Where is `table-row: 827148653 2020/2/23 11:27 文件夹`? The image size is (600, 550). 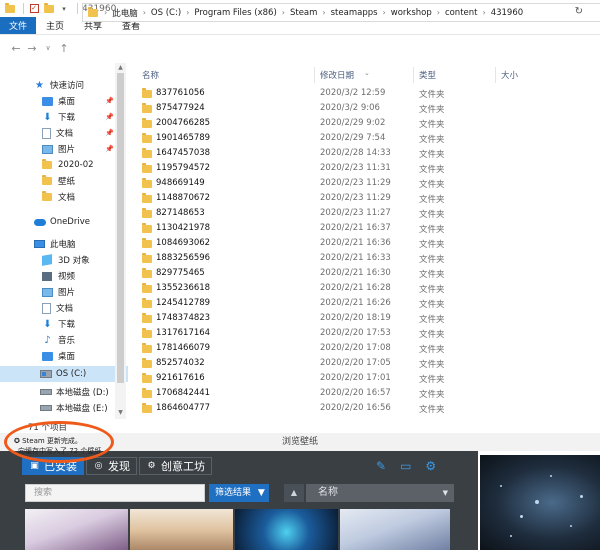 table-row: 827148653 2020/2/23 11:27 文件夹 is located at coordinates (364, 213).